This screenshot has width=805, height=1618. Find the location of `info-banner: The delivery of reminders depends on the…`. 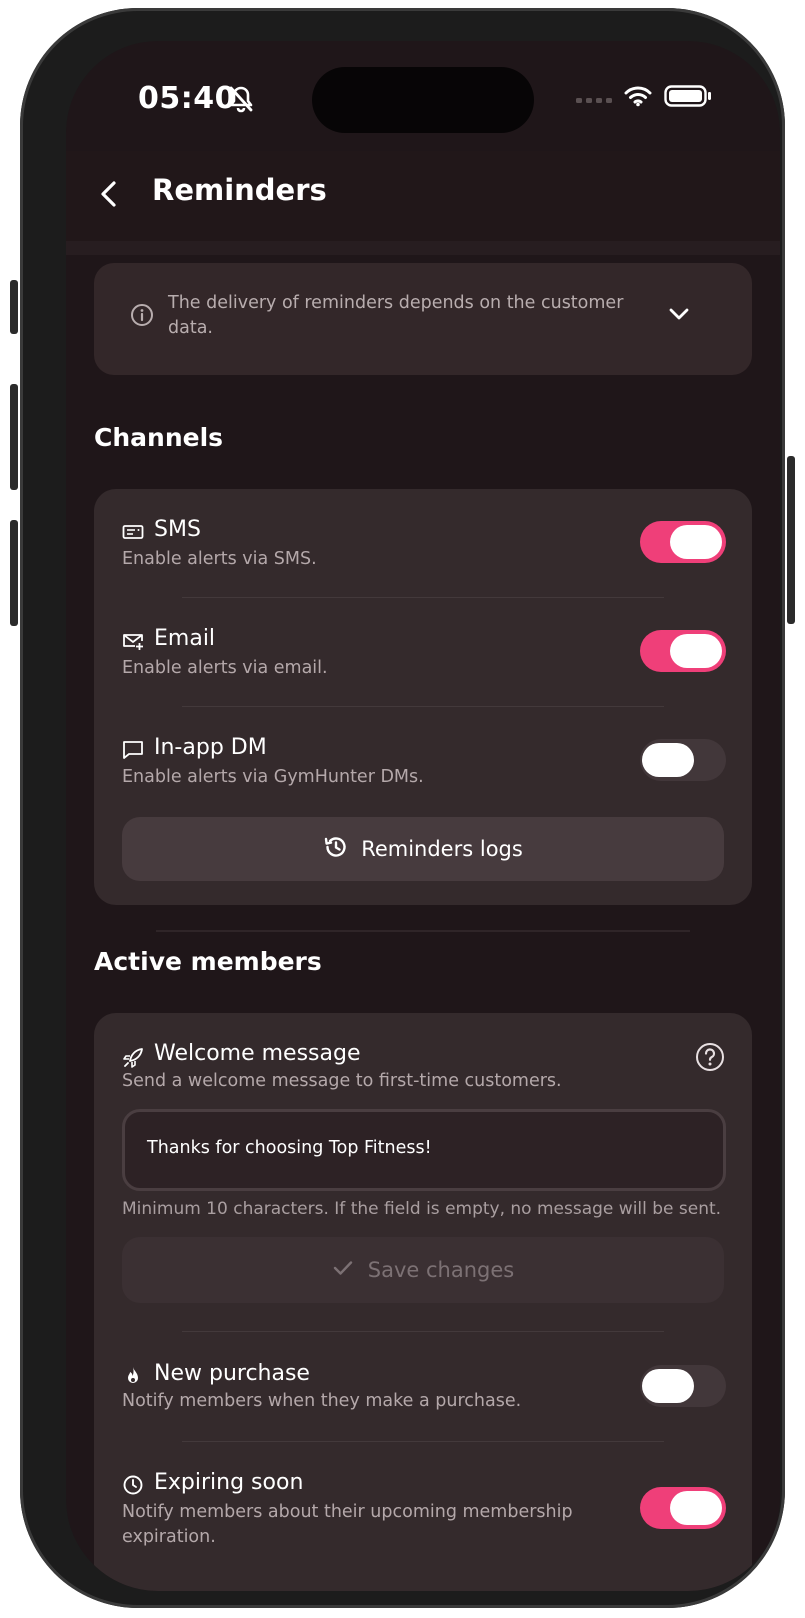

info-banner: The delivery of reminders depends on the… is located at coordinates (423, 319).